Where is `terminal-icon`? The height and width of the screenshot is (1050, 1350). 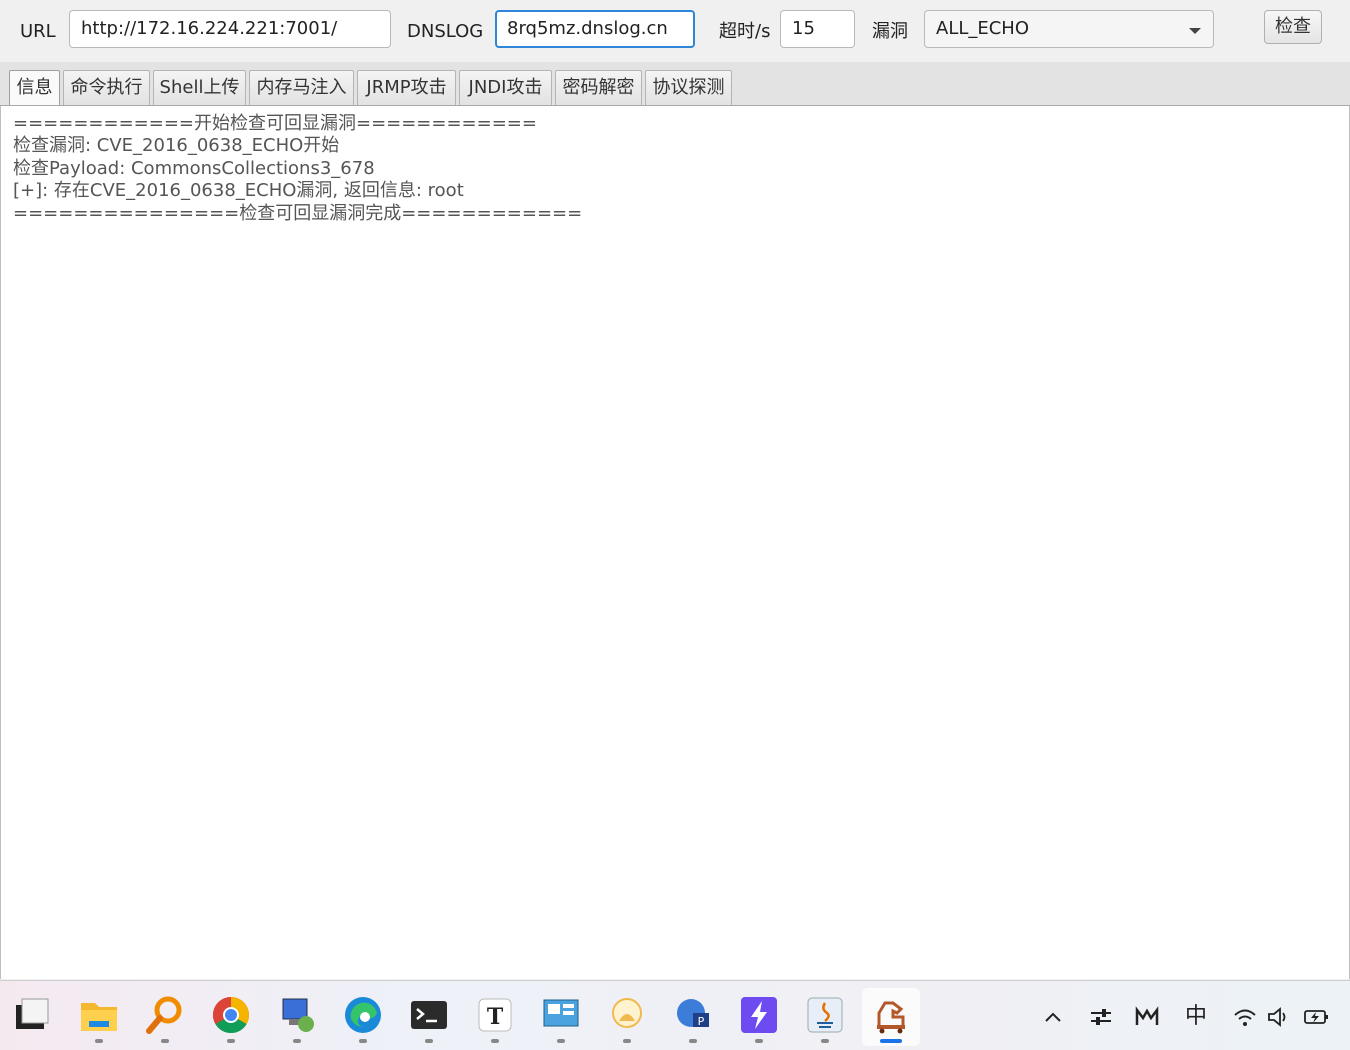
terminal-icon is located at coordinates (429, 1015).